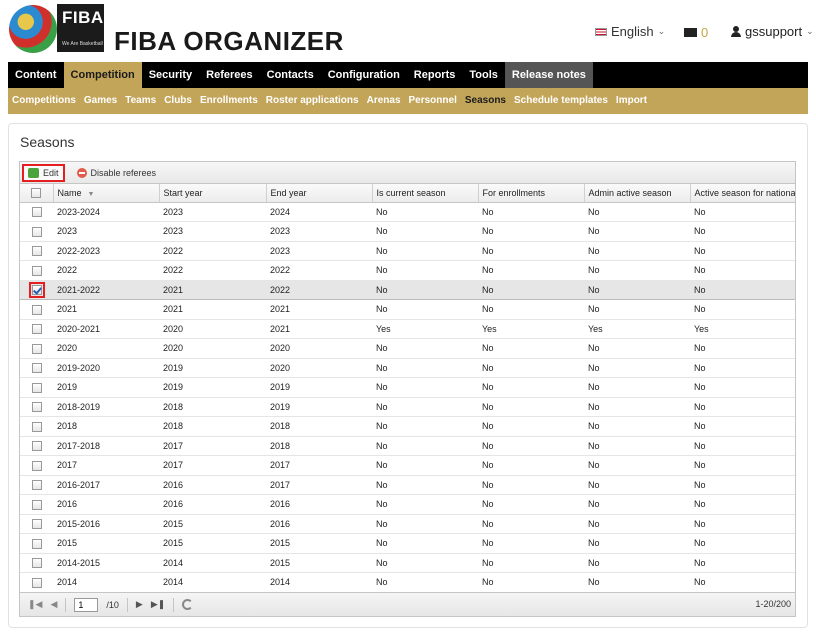 The height and width of the screenshot is (633, 816). What do you see at coordinates (696, 32) in the screenshot?
I see `messages-button: 0` at bounding box center [696, 32].